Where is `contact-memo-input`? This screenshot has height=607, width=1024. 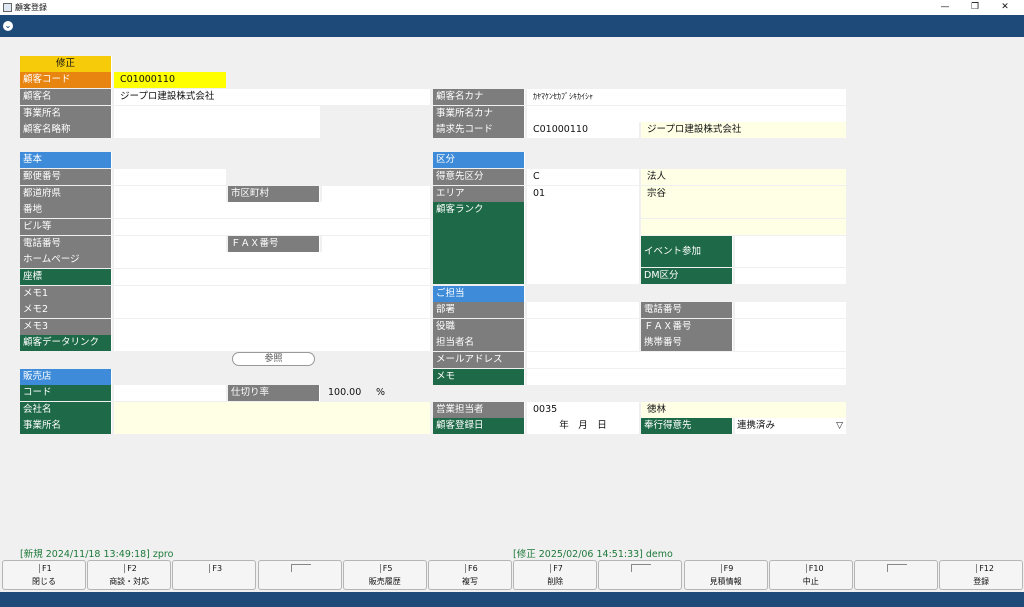 contact-memo-input is located at coordinates (686, 377).